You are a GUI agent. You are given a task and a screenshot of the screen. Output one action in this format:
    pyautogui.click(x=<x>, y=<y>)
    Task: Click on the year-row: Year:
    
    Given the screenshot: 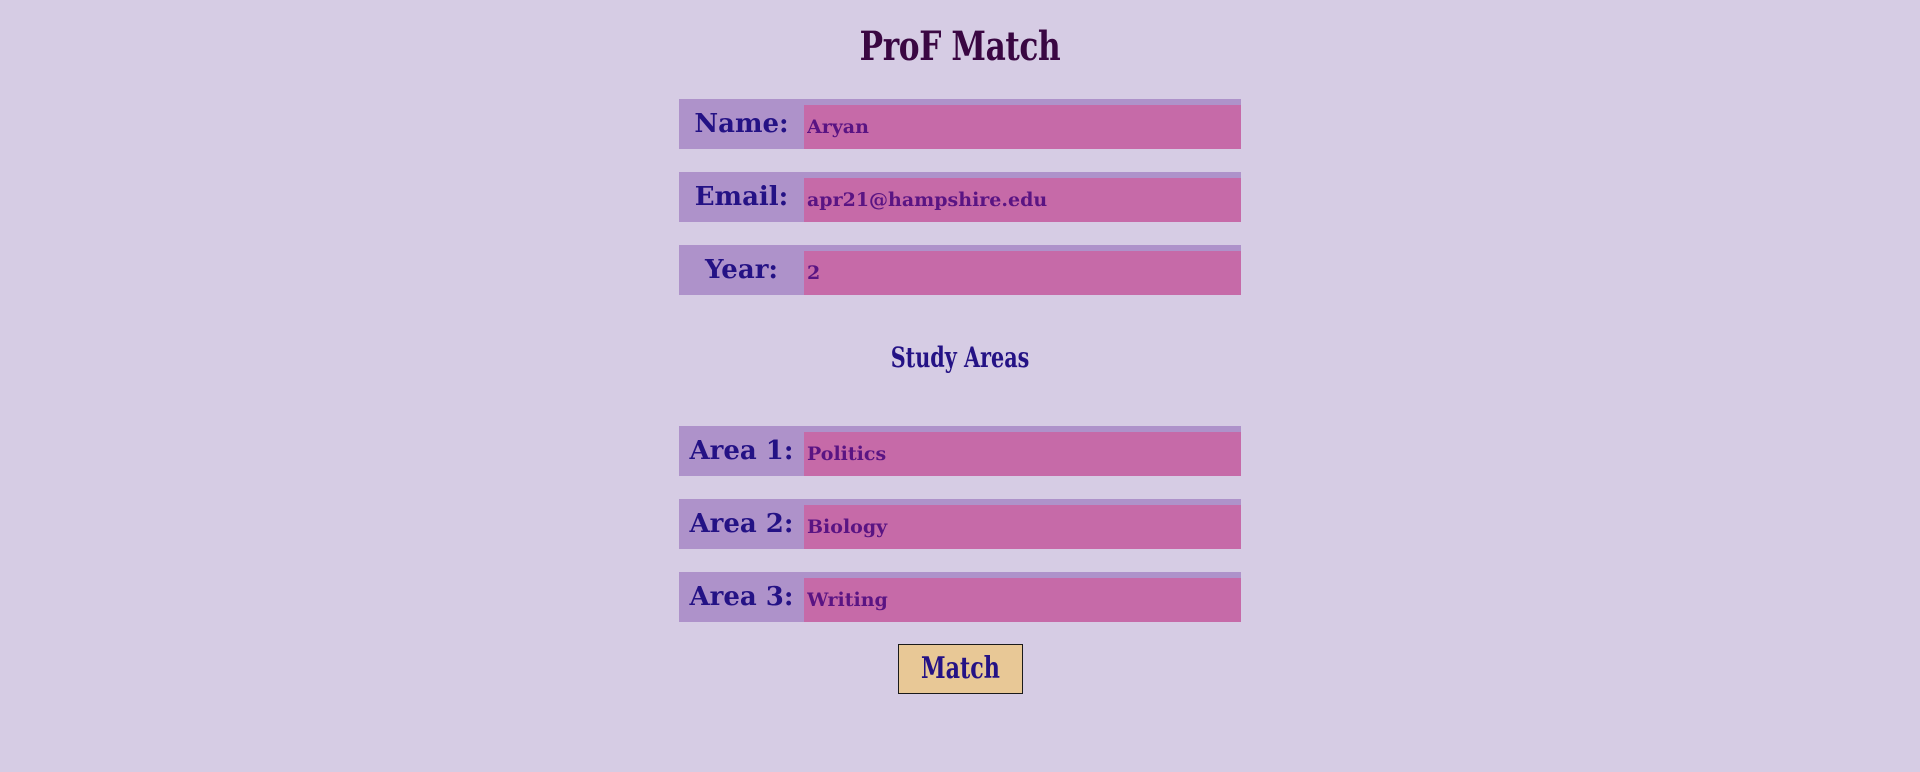 What is the action you would take?
    pyautogui.click(x=960, y=270)
    